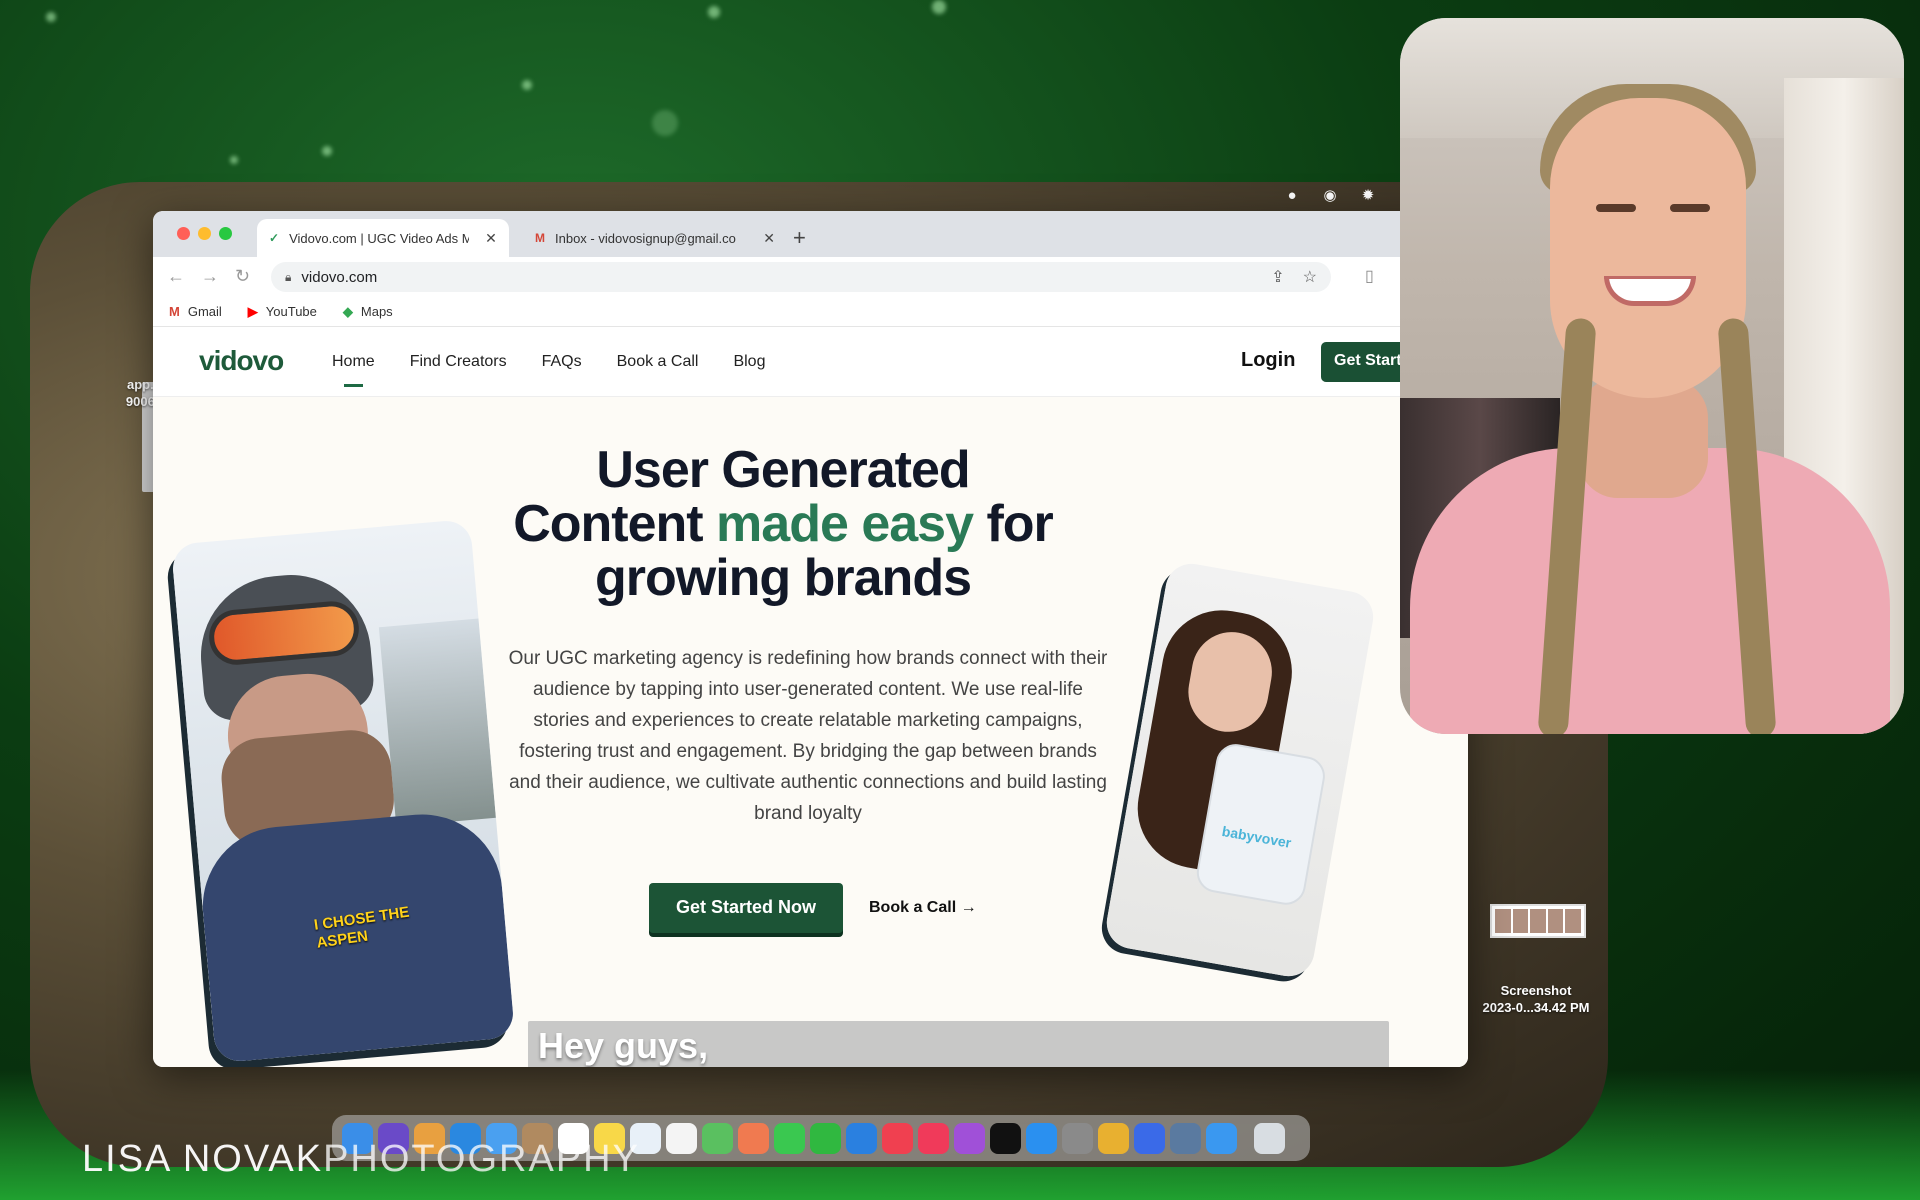 This screenshot has width=1920, height=1200. Describe the element at coordinates (1269, 1138) in the screenshot. I see `trash-icon` at that location.